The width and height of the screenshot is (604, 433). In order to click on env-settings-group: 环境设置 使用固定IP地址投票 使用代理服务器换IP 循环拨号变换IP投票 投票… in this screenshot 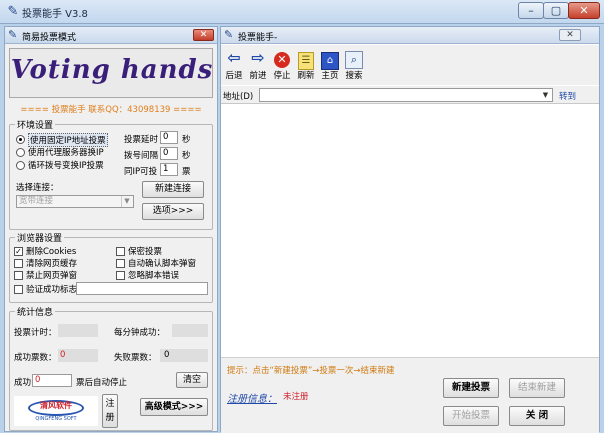, I will do `click(111, 174)`.